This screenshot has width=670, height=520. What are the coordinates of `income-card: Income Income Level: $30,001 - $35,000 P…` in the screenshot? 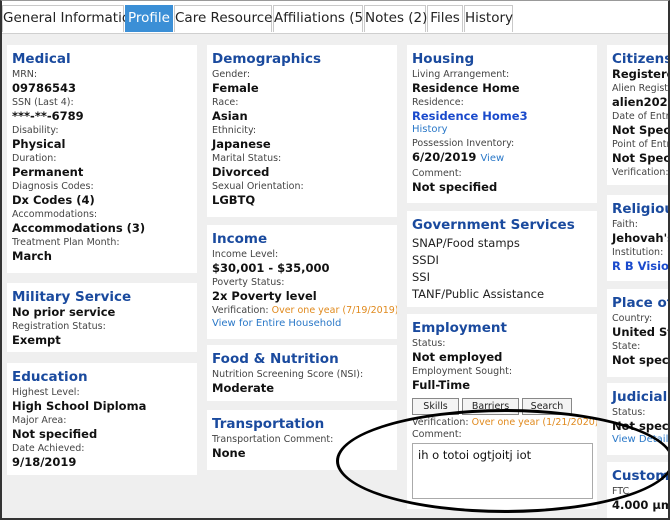 It's located at (302, 282).